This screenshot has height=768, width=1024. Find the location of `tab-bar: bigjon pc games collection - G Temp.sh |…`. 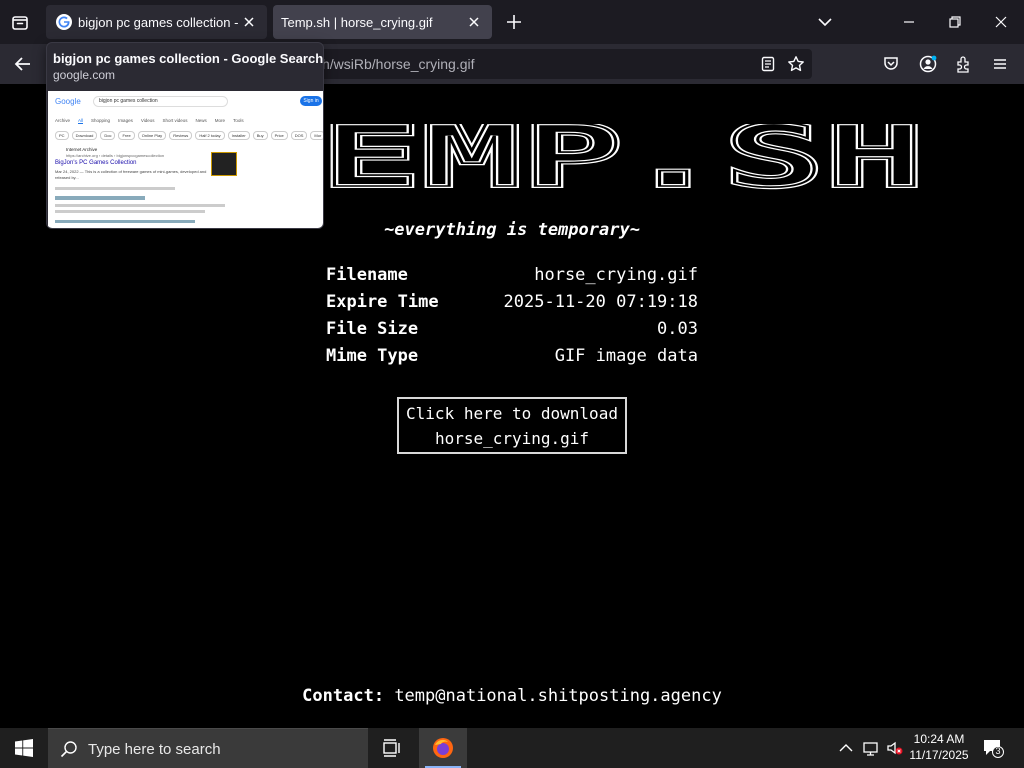

tab-bar: bigjon pc games collection - G Temp.sh |… is located at coordinates (512, 22).